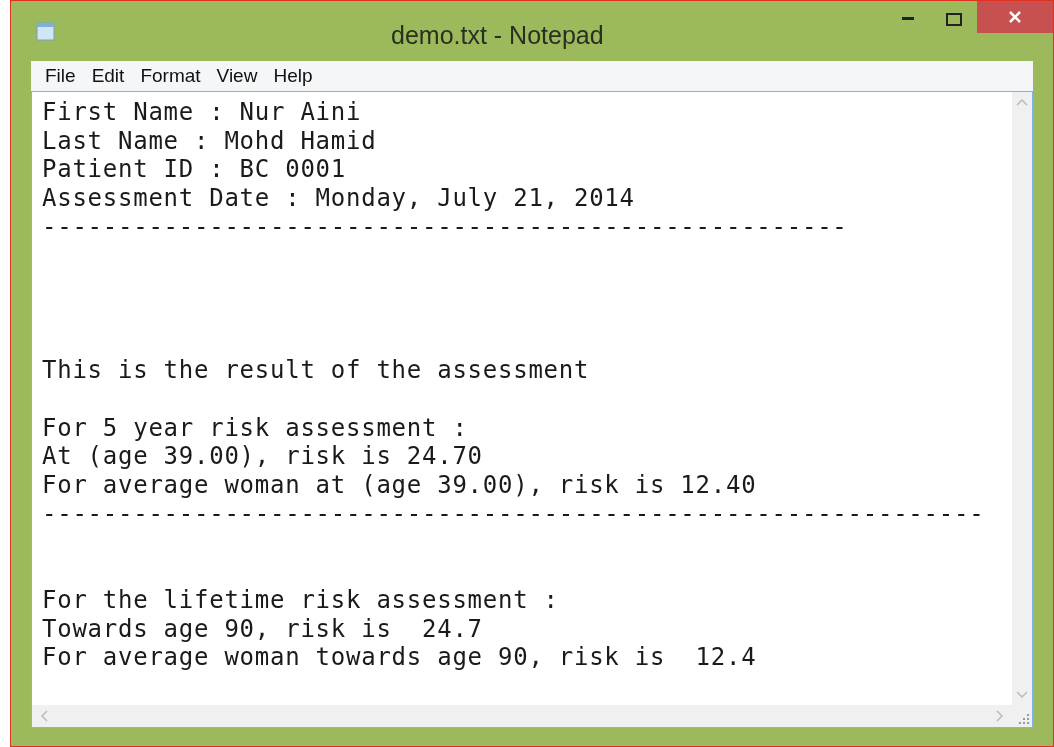 This screenshot has width=1054, height=747. I want to click on scroll-right-icon, so click(1000, 716).